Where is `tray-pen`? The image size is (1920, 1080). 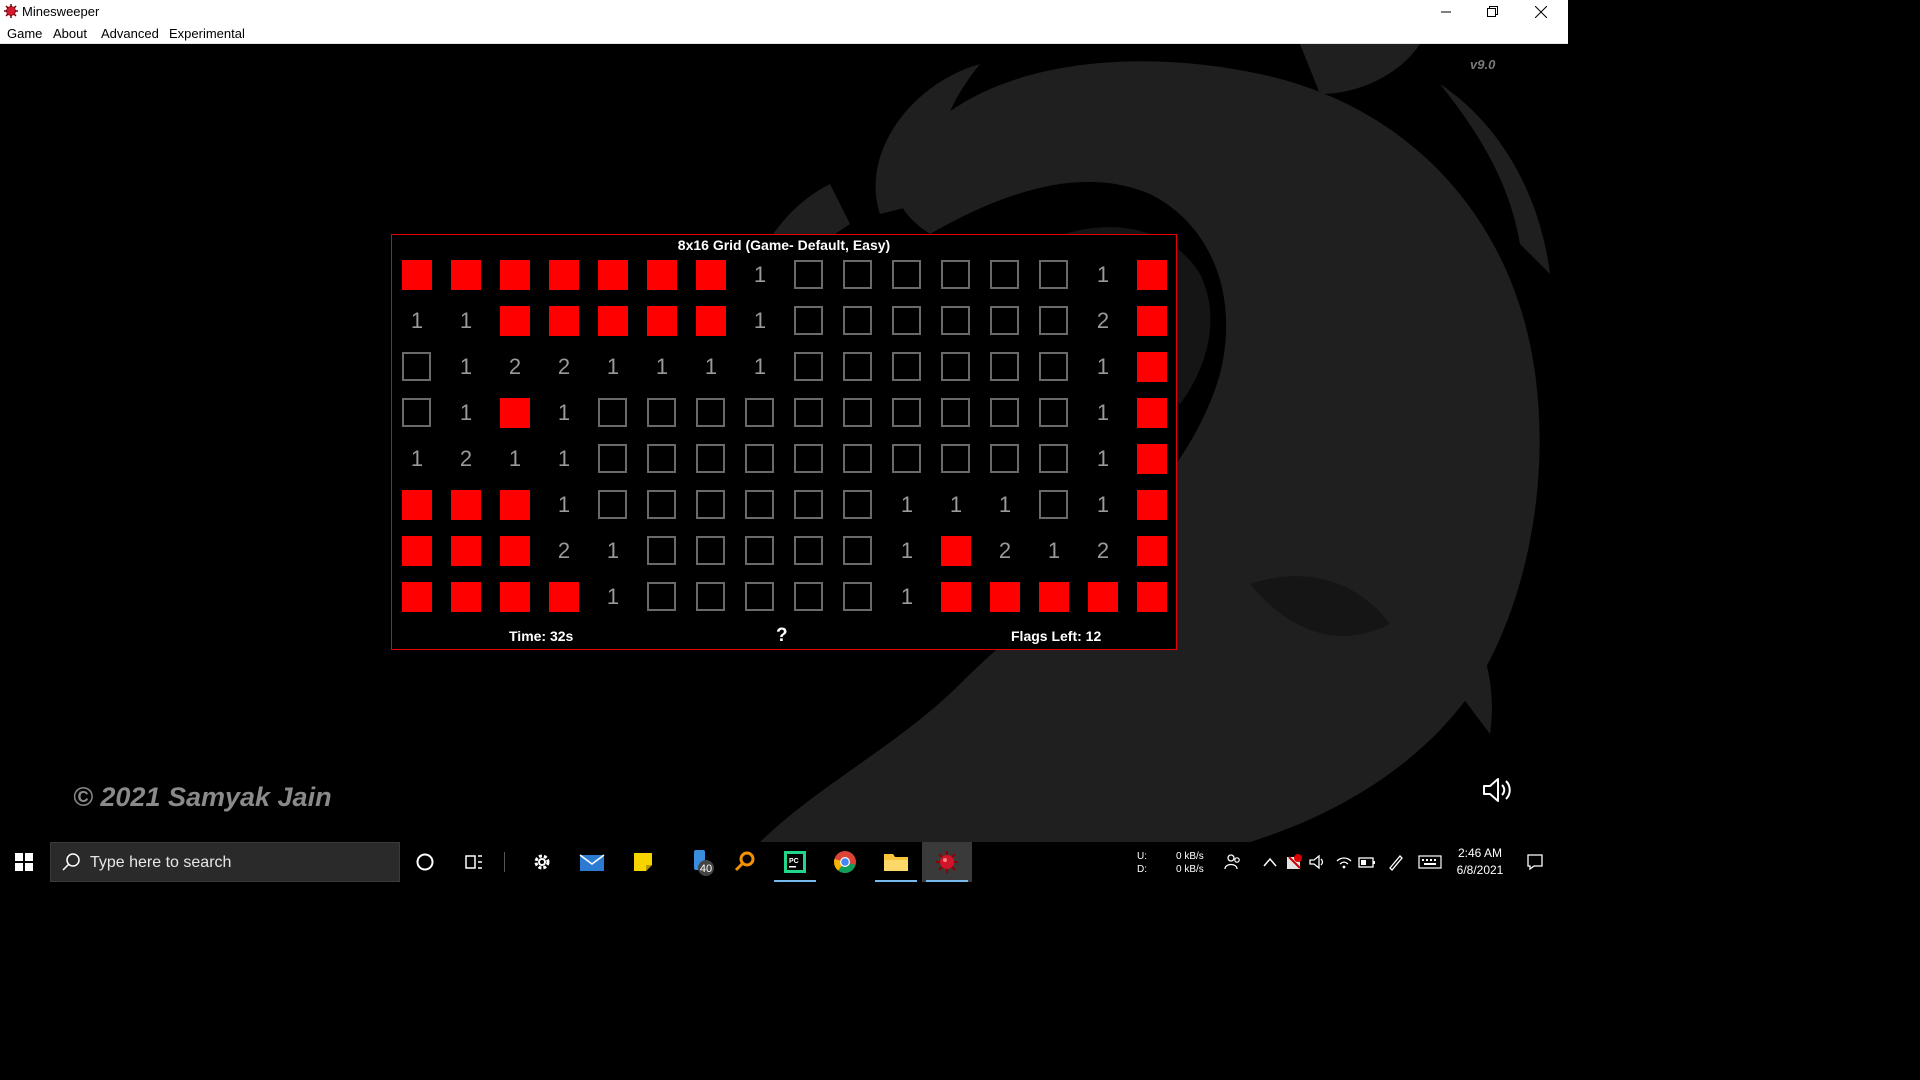
tray-pen is located at coordinates (1396, 862).